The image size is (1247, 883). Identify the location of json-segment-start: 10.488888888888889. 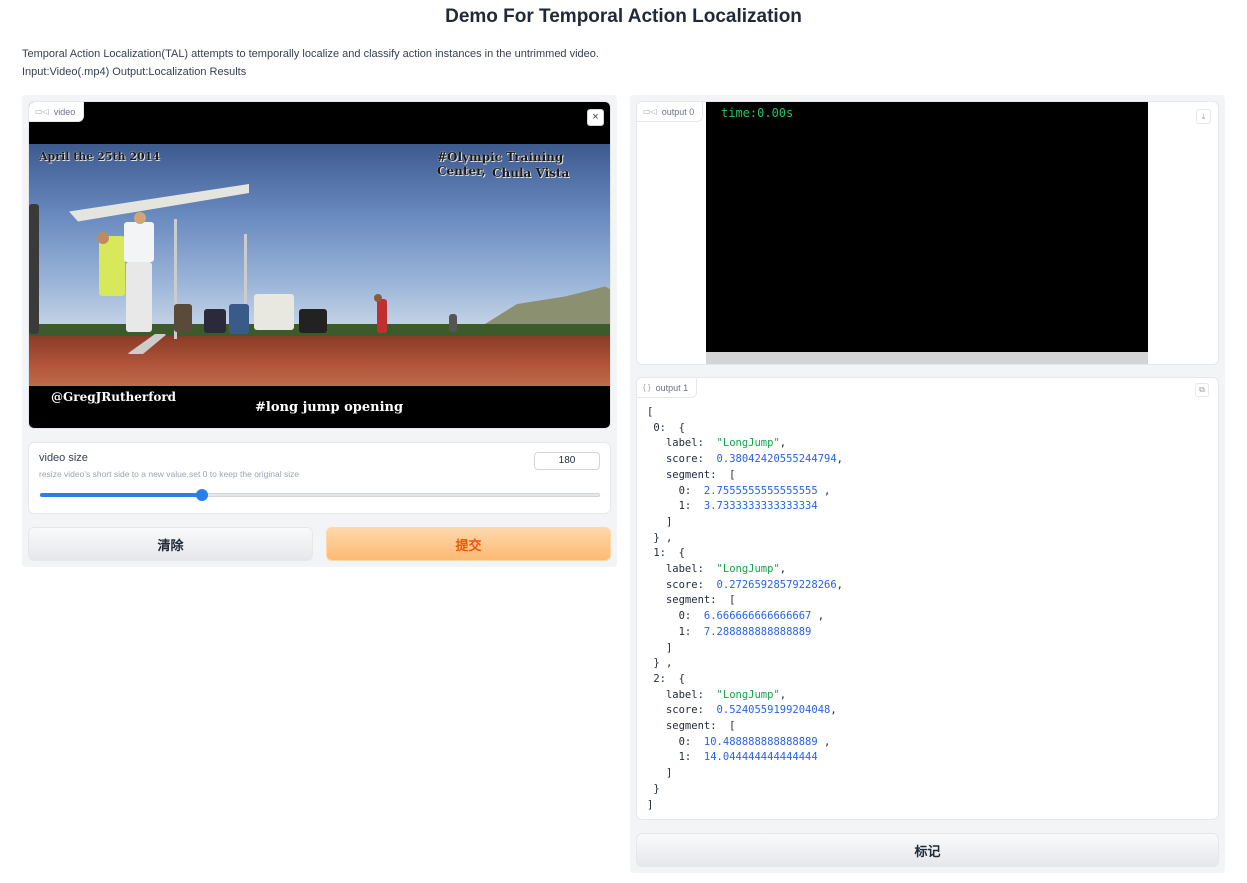
(760, 741).